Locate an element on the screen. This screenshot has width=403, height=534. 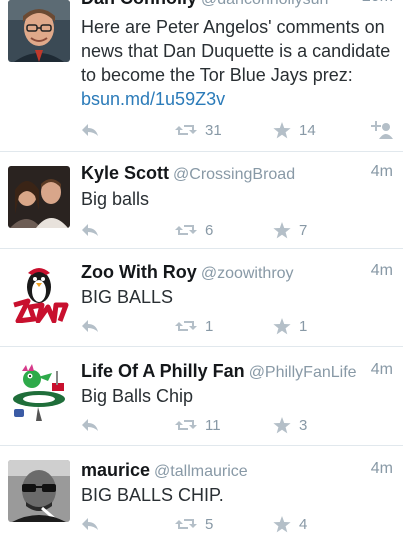
phanatic-logo-avatar-icon is located at coordinates (39, 392).